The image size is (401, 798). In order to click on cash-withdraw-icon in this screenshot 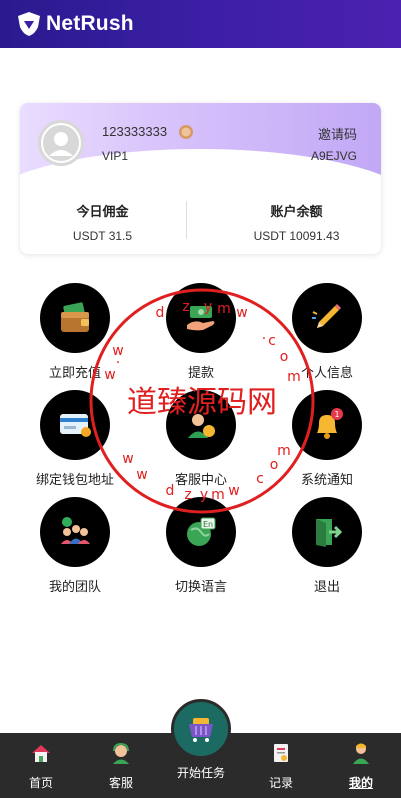, I will do `click(201, 318)`.